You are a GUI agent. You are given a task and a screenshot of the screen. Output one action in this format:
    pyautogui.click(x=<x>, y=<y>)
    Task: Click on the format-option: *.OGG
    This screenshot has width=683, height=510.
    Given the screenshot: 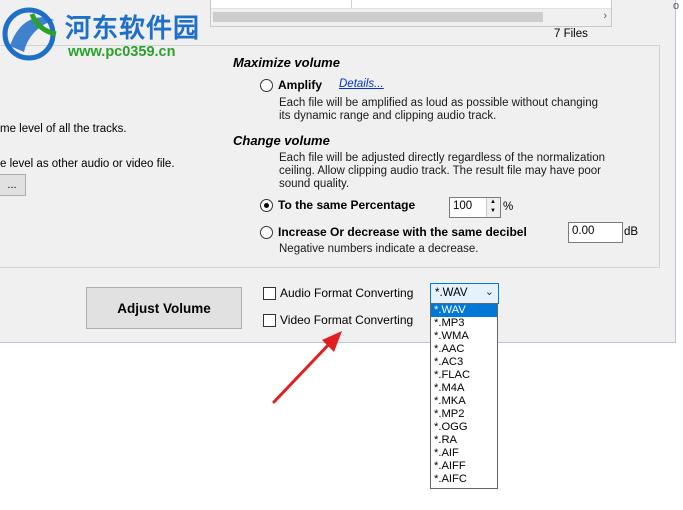 What is the action you would take?
    pyautogui.click(x=464, y=427)
    